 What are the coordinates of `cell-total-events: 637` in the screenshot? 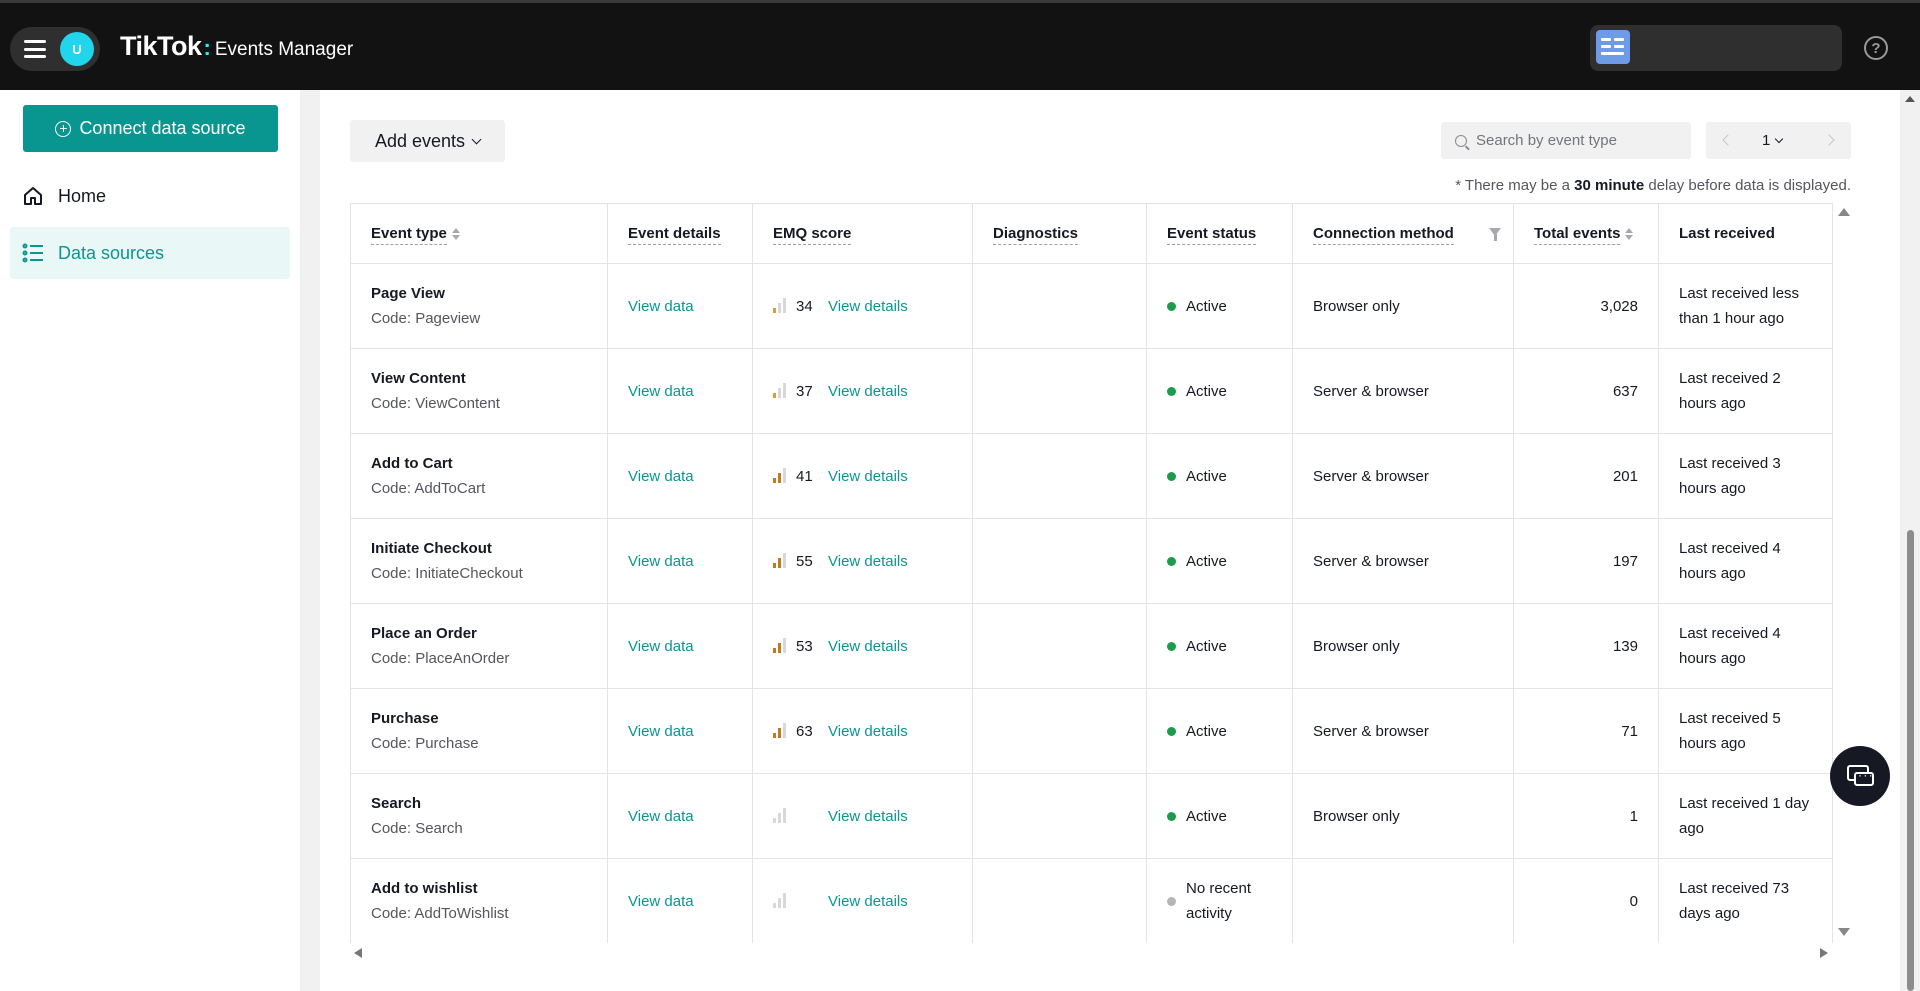 It's located at (1586, 391).